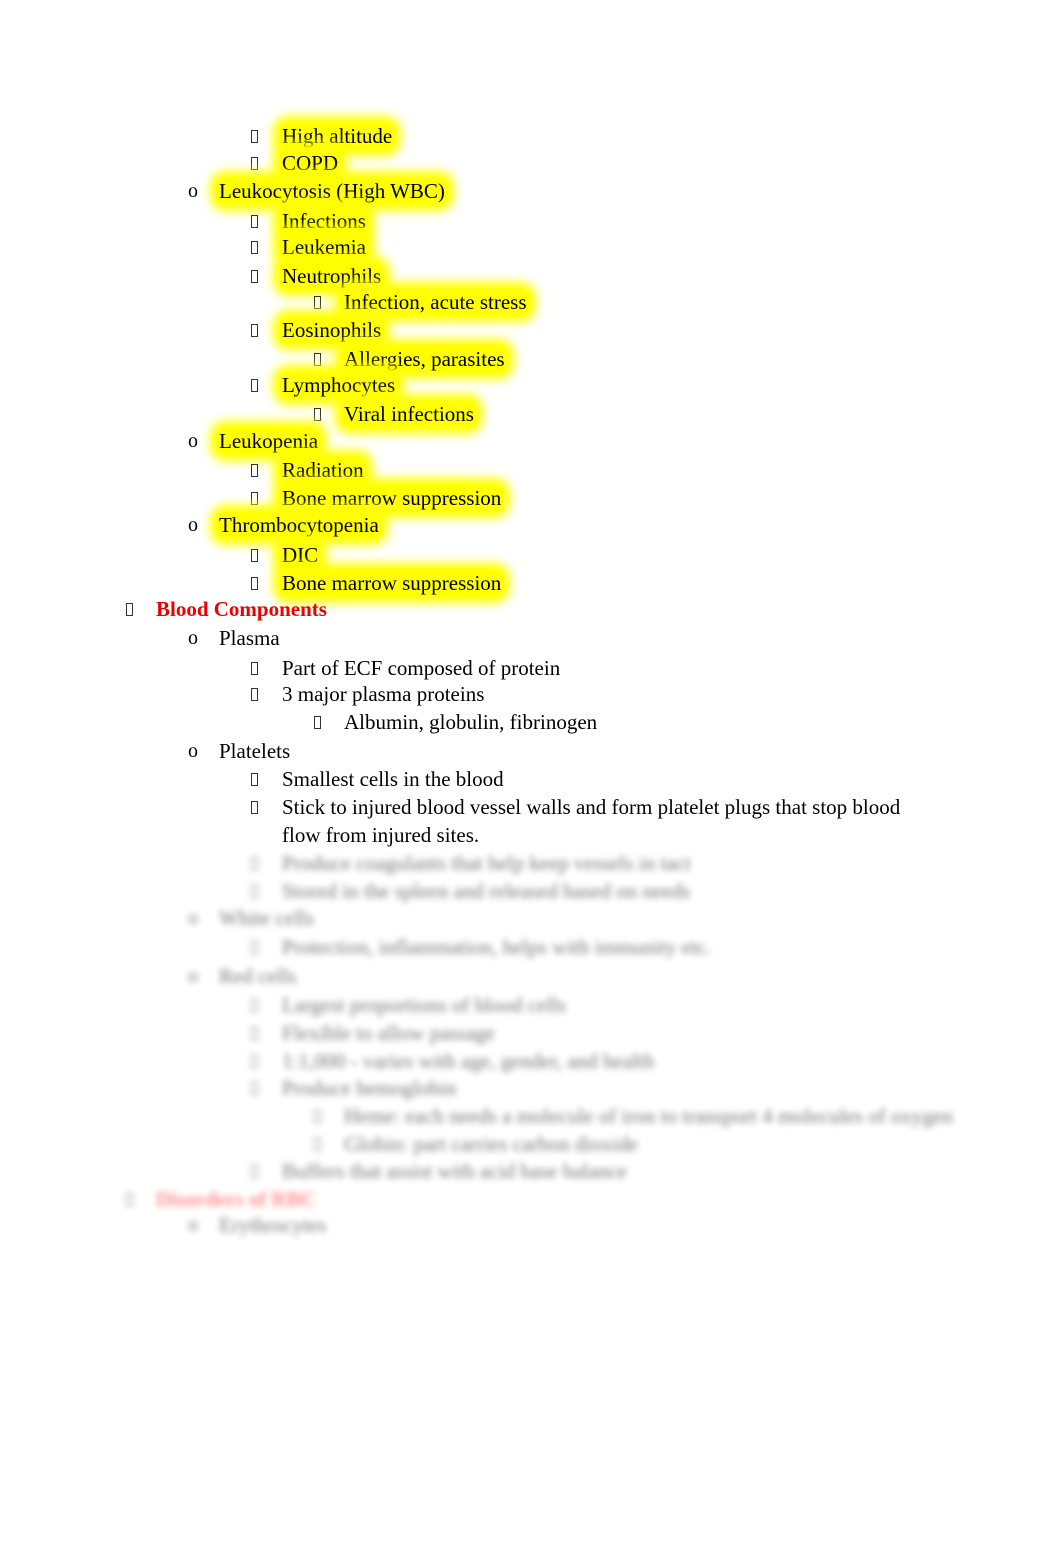 Image resolution: width=1062 pixels, height=1556 pixels. Describe the element at coordinates (324, 247) in the screenshot. I see `item-text: Leukemia` at that location.